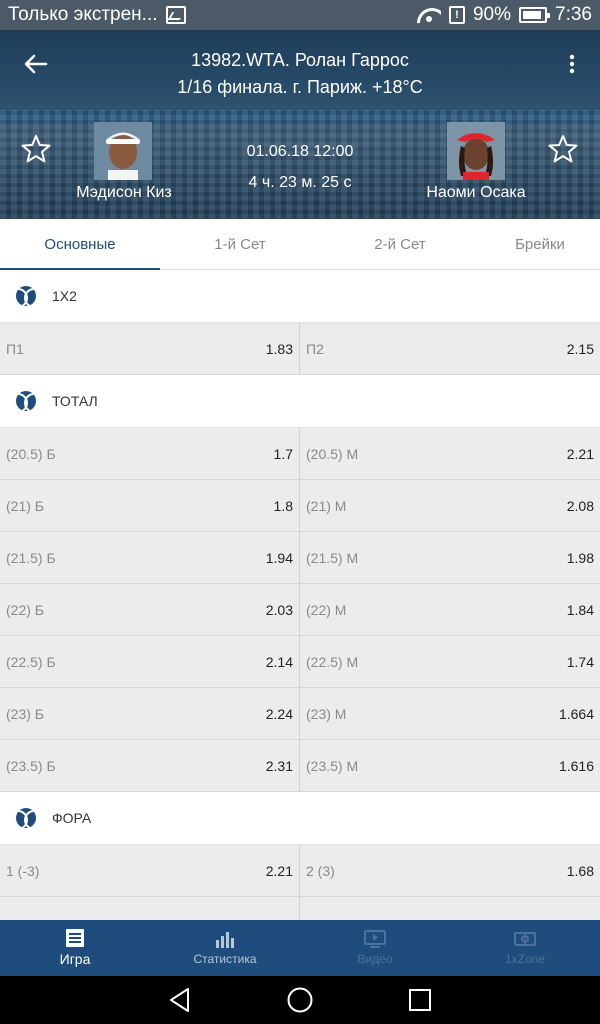  I want to click on odds-row: 1 (-3) 2.21 2 (3) 1.68, so click(300, 871).